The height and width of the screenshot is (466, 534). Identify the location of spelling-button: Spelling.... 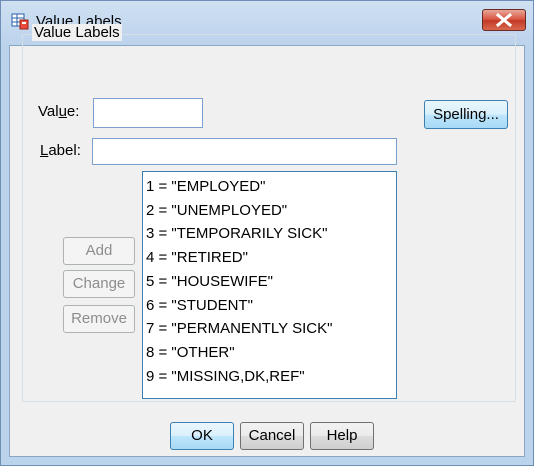
(466, 114).